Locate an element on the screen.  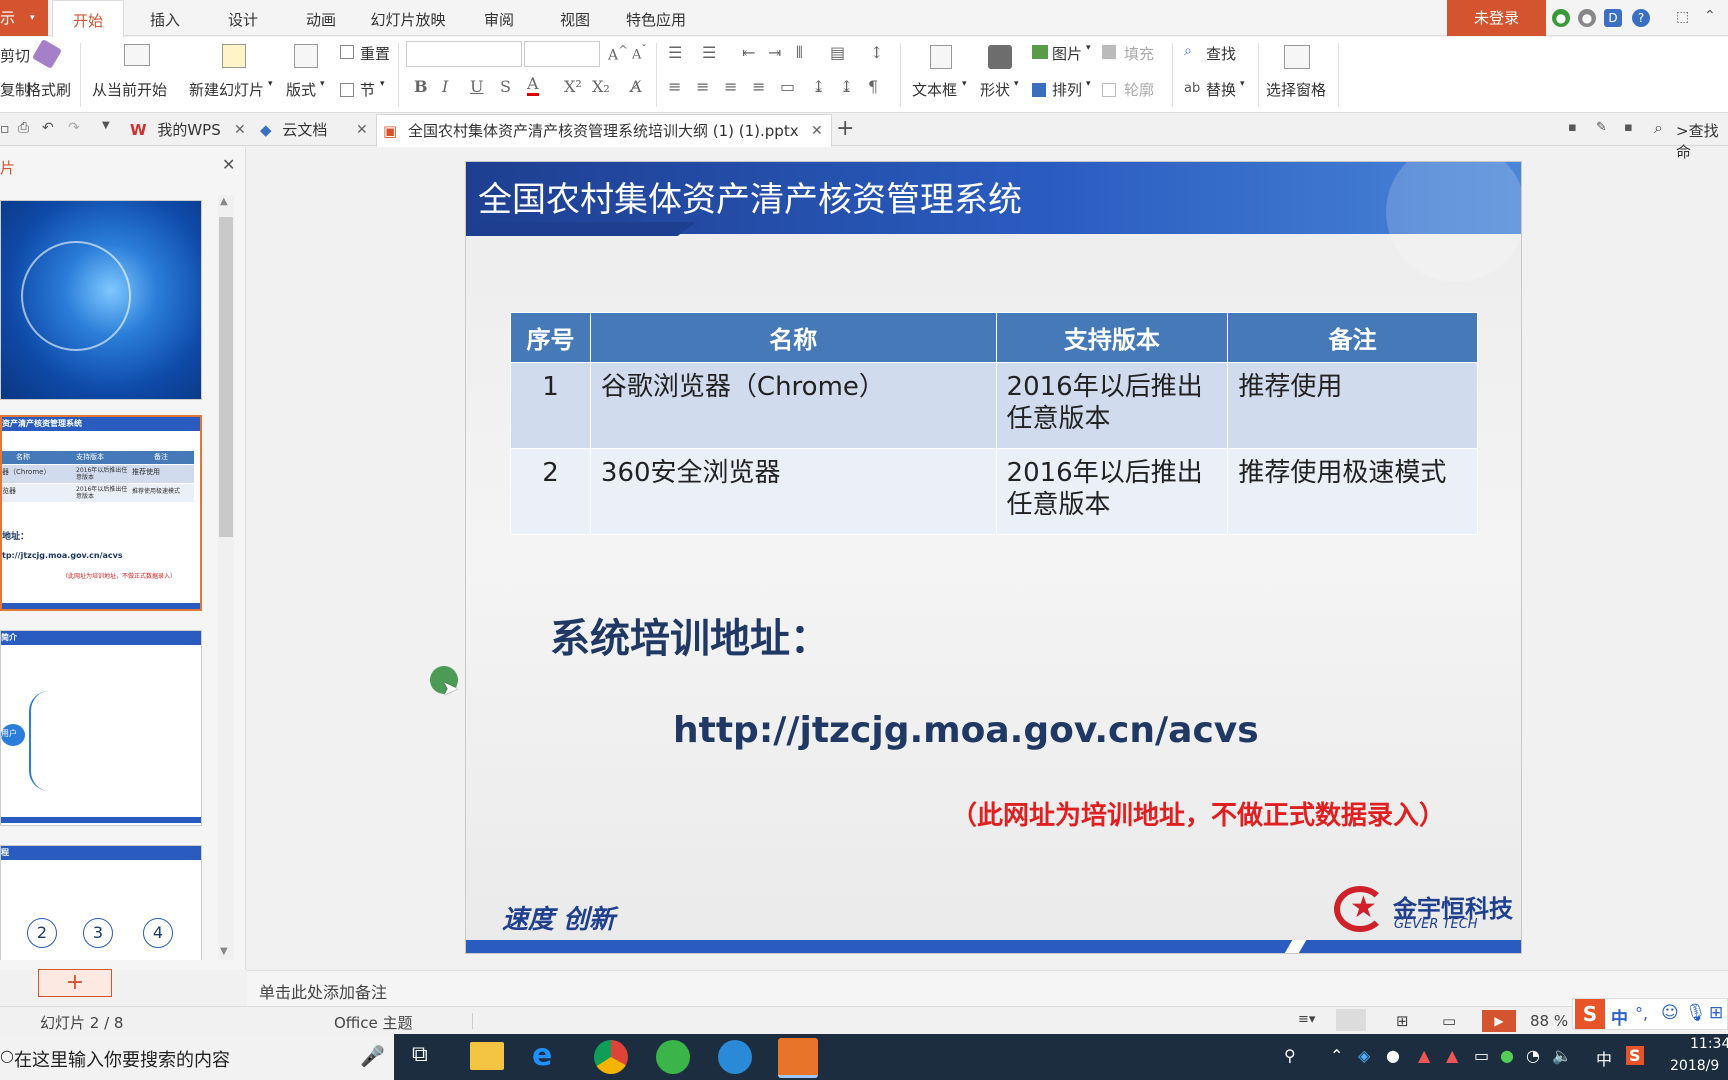
redo-icon: ↷ is located at coordinates (74, 128).